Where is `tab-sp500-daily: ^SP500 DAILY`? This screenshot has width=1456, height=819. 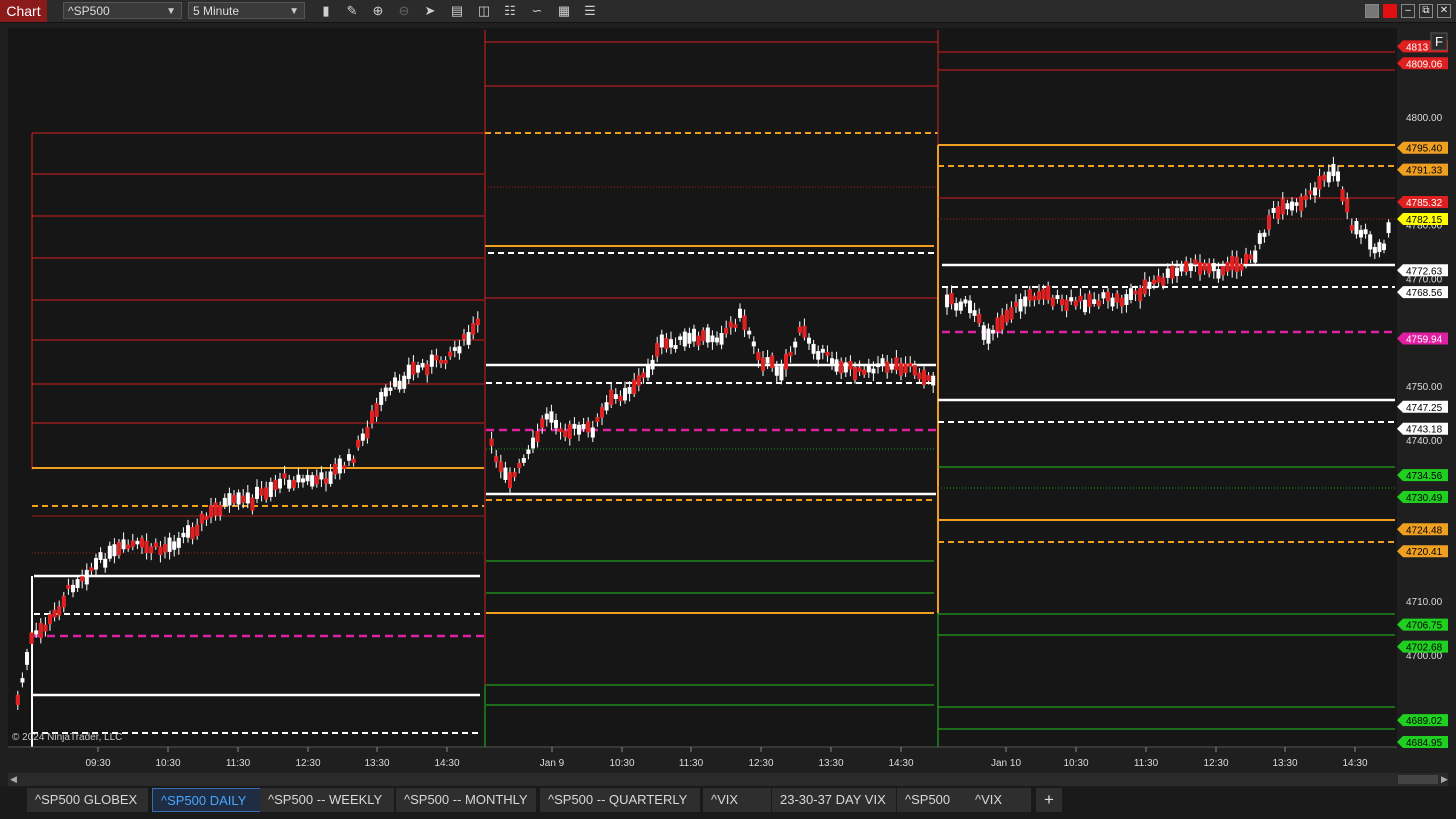
tab-sp500-daily: ^SP500 DAILY is located at coordinates (207, 800).